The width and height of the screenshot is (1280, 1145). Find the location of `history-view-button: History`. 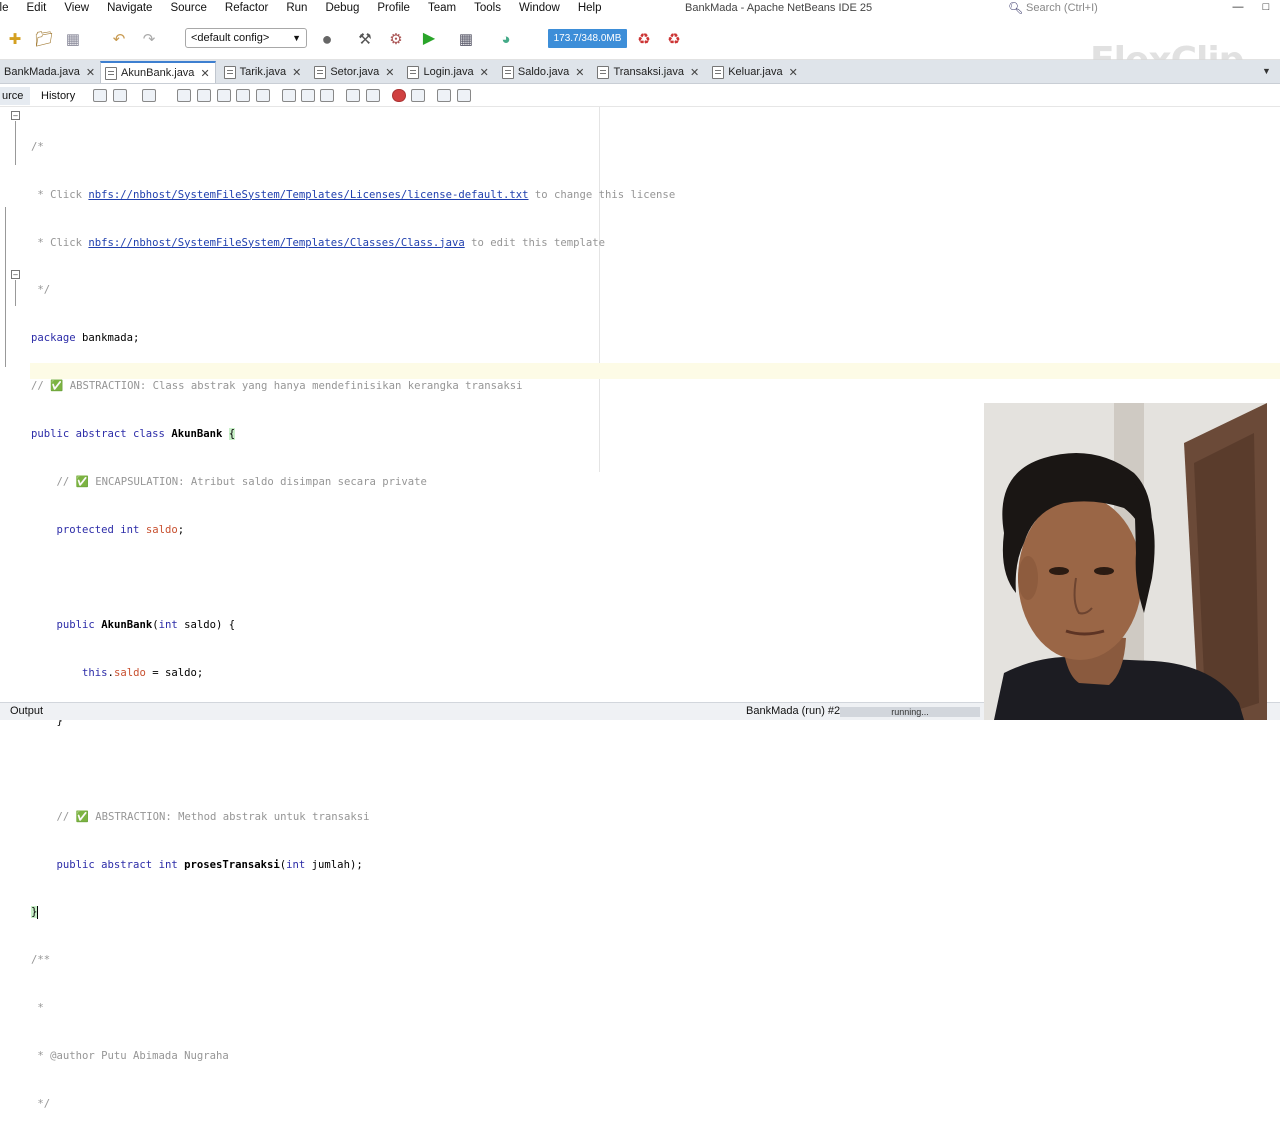

history-view-button: History is located at coordinates (58, 96).